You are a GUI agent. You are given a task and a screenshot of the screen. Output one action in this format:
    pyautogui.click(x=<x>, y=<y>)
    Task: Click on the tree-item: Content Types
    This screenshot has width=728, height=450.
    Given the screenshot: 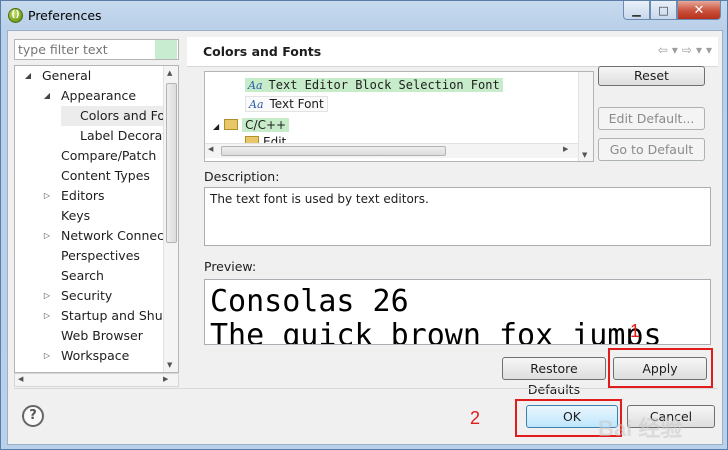 What is the action you would take?
    pyautogui.click(x=96, y=176)
    